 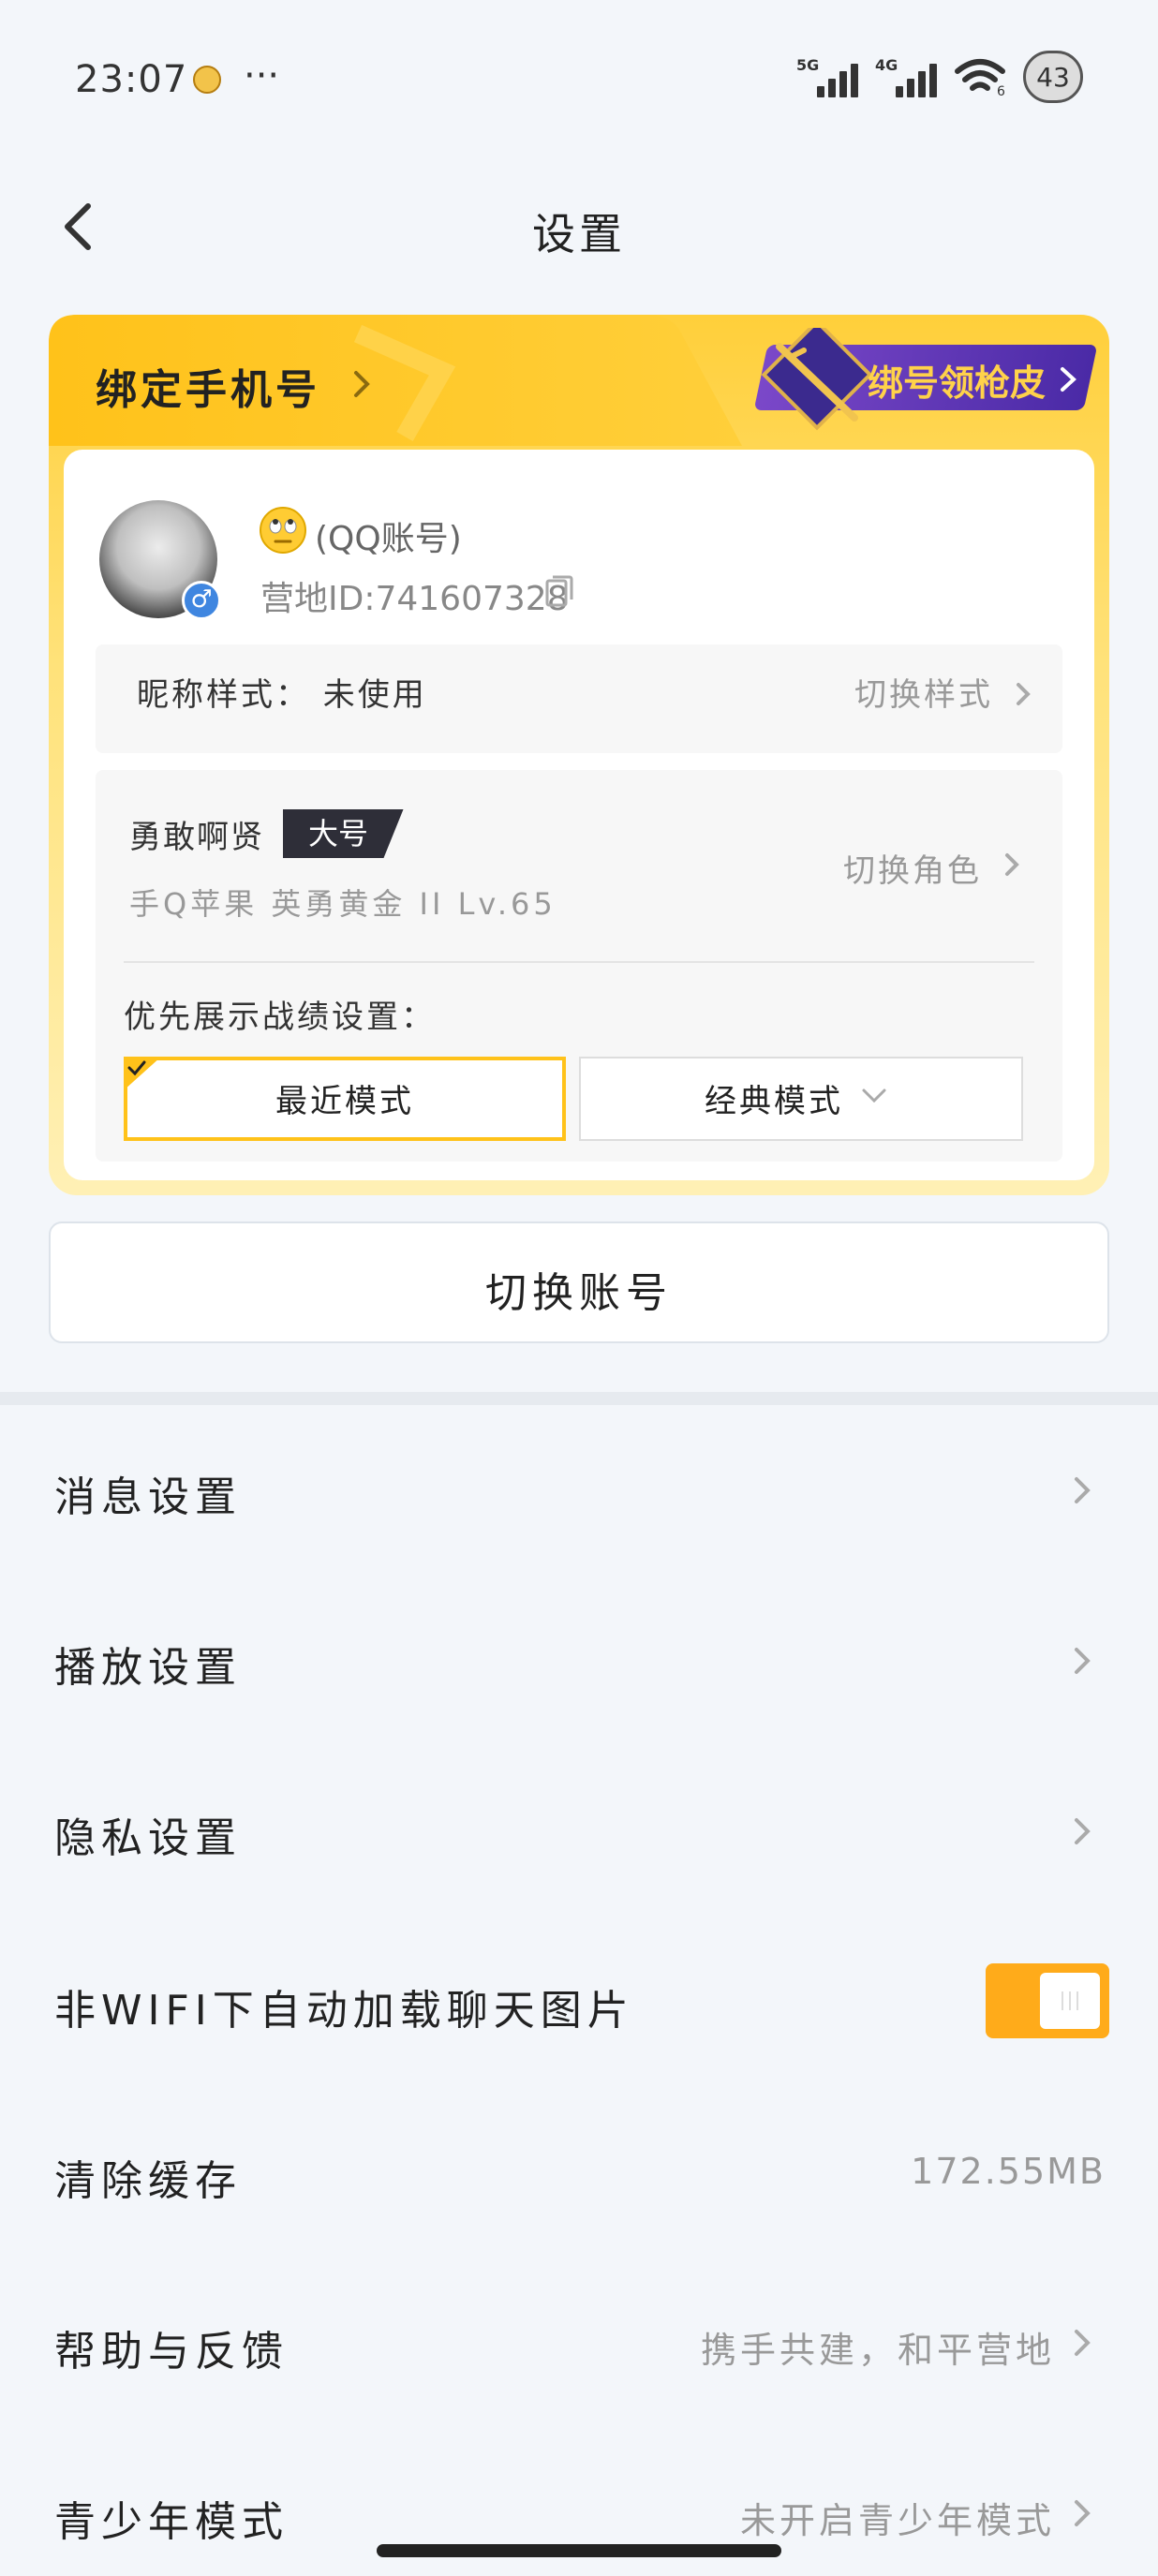 What do you see at coordinates (874, 1095) in the screenshot?
I see `chevron-down-icon` at bounding box center [874, 1095].